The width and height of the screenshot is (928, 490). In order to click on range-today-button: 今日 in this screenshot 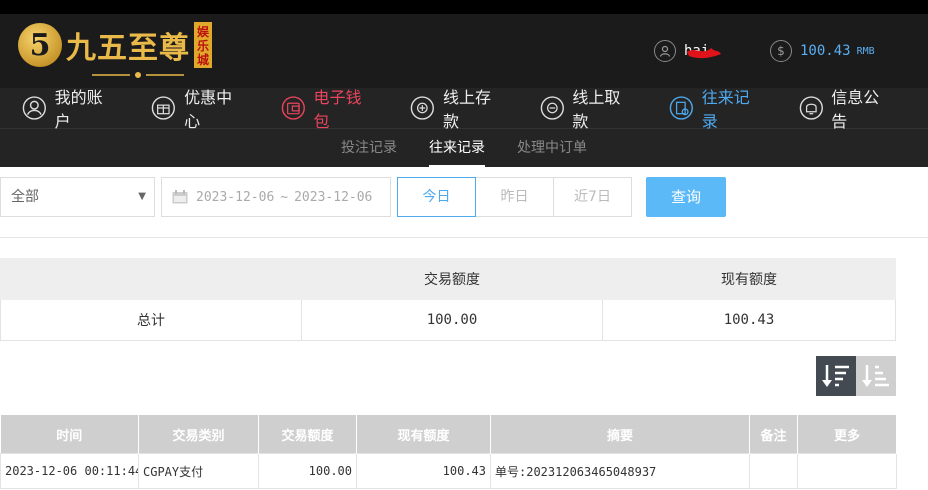, I will do `click(436, 197)`.